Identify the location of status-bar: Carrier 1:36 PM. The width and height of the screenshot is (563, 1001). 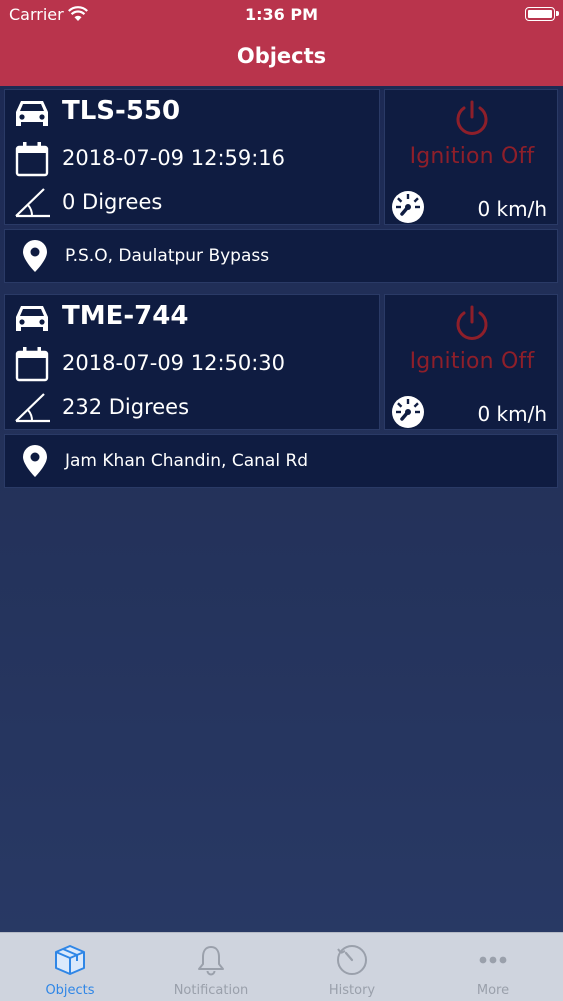
(281, 15).